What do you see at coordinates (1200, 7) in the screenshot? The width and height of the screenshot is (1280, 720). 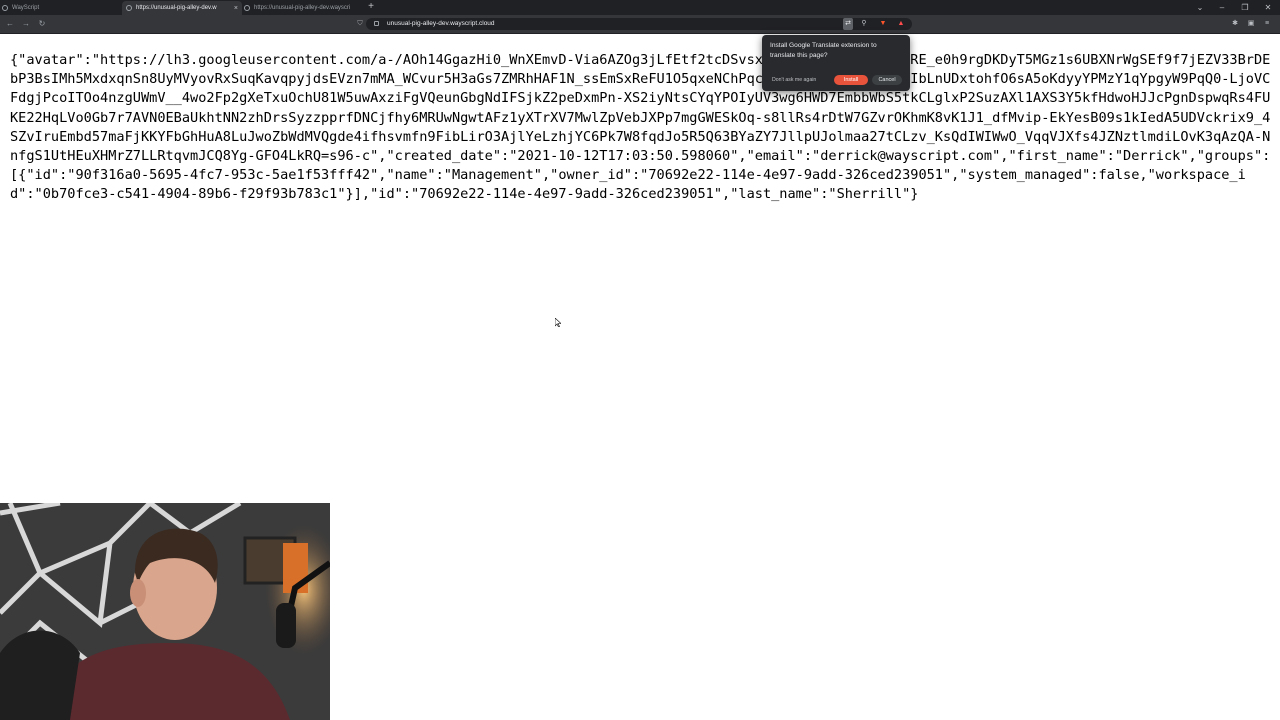 I see `tab-search-icon: ⌄` at bounding box center [1200, 7].